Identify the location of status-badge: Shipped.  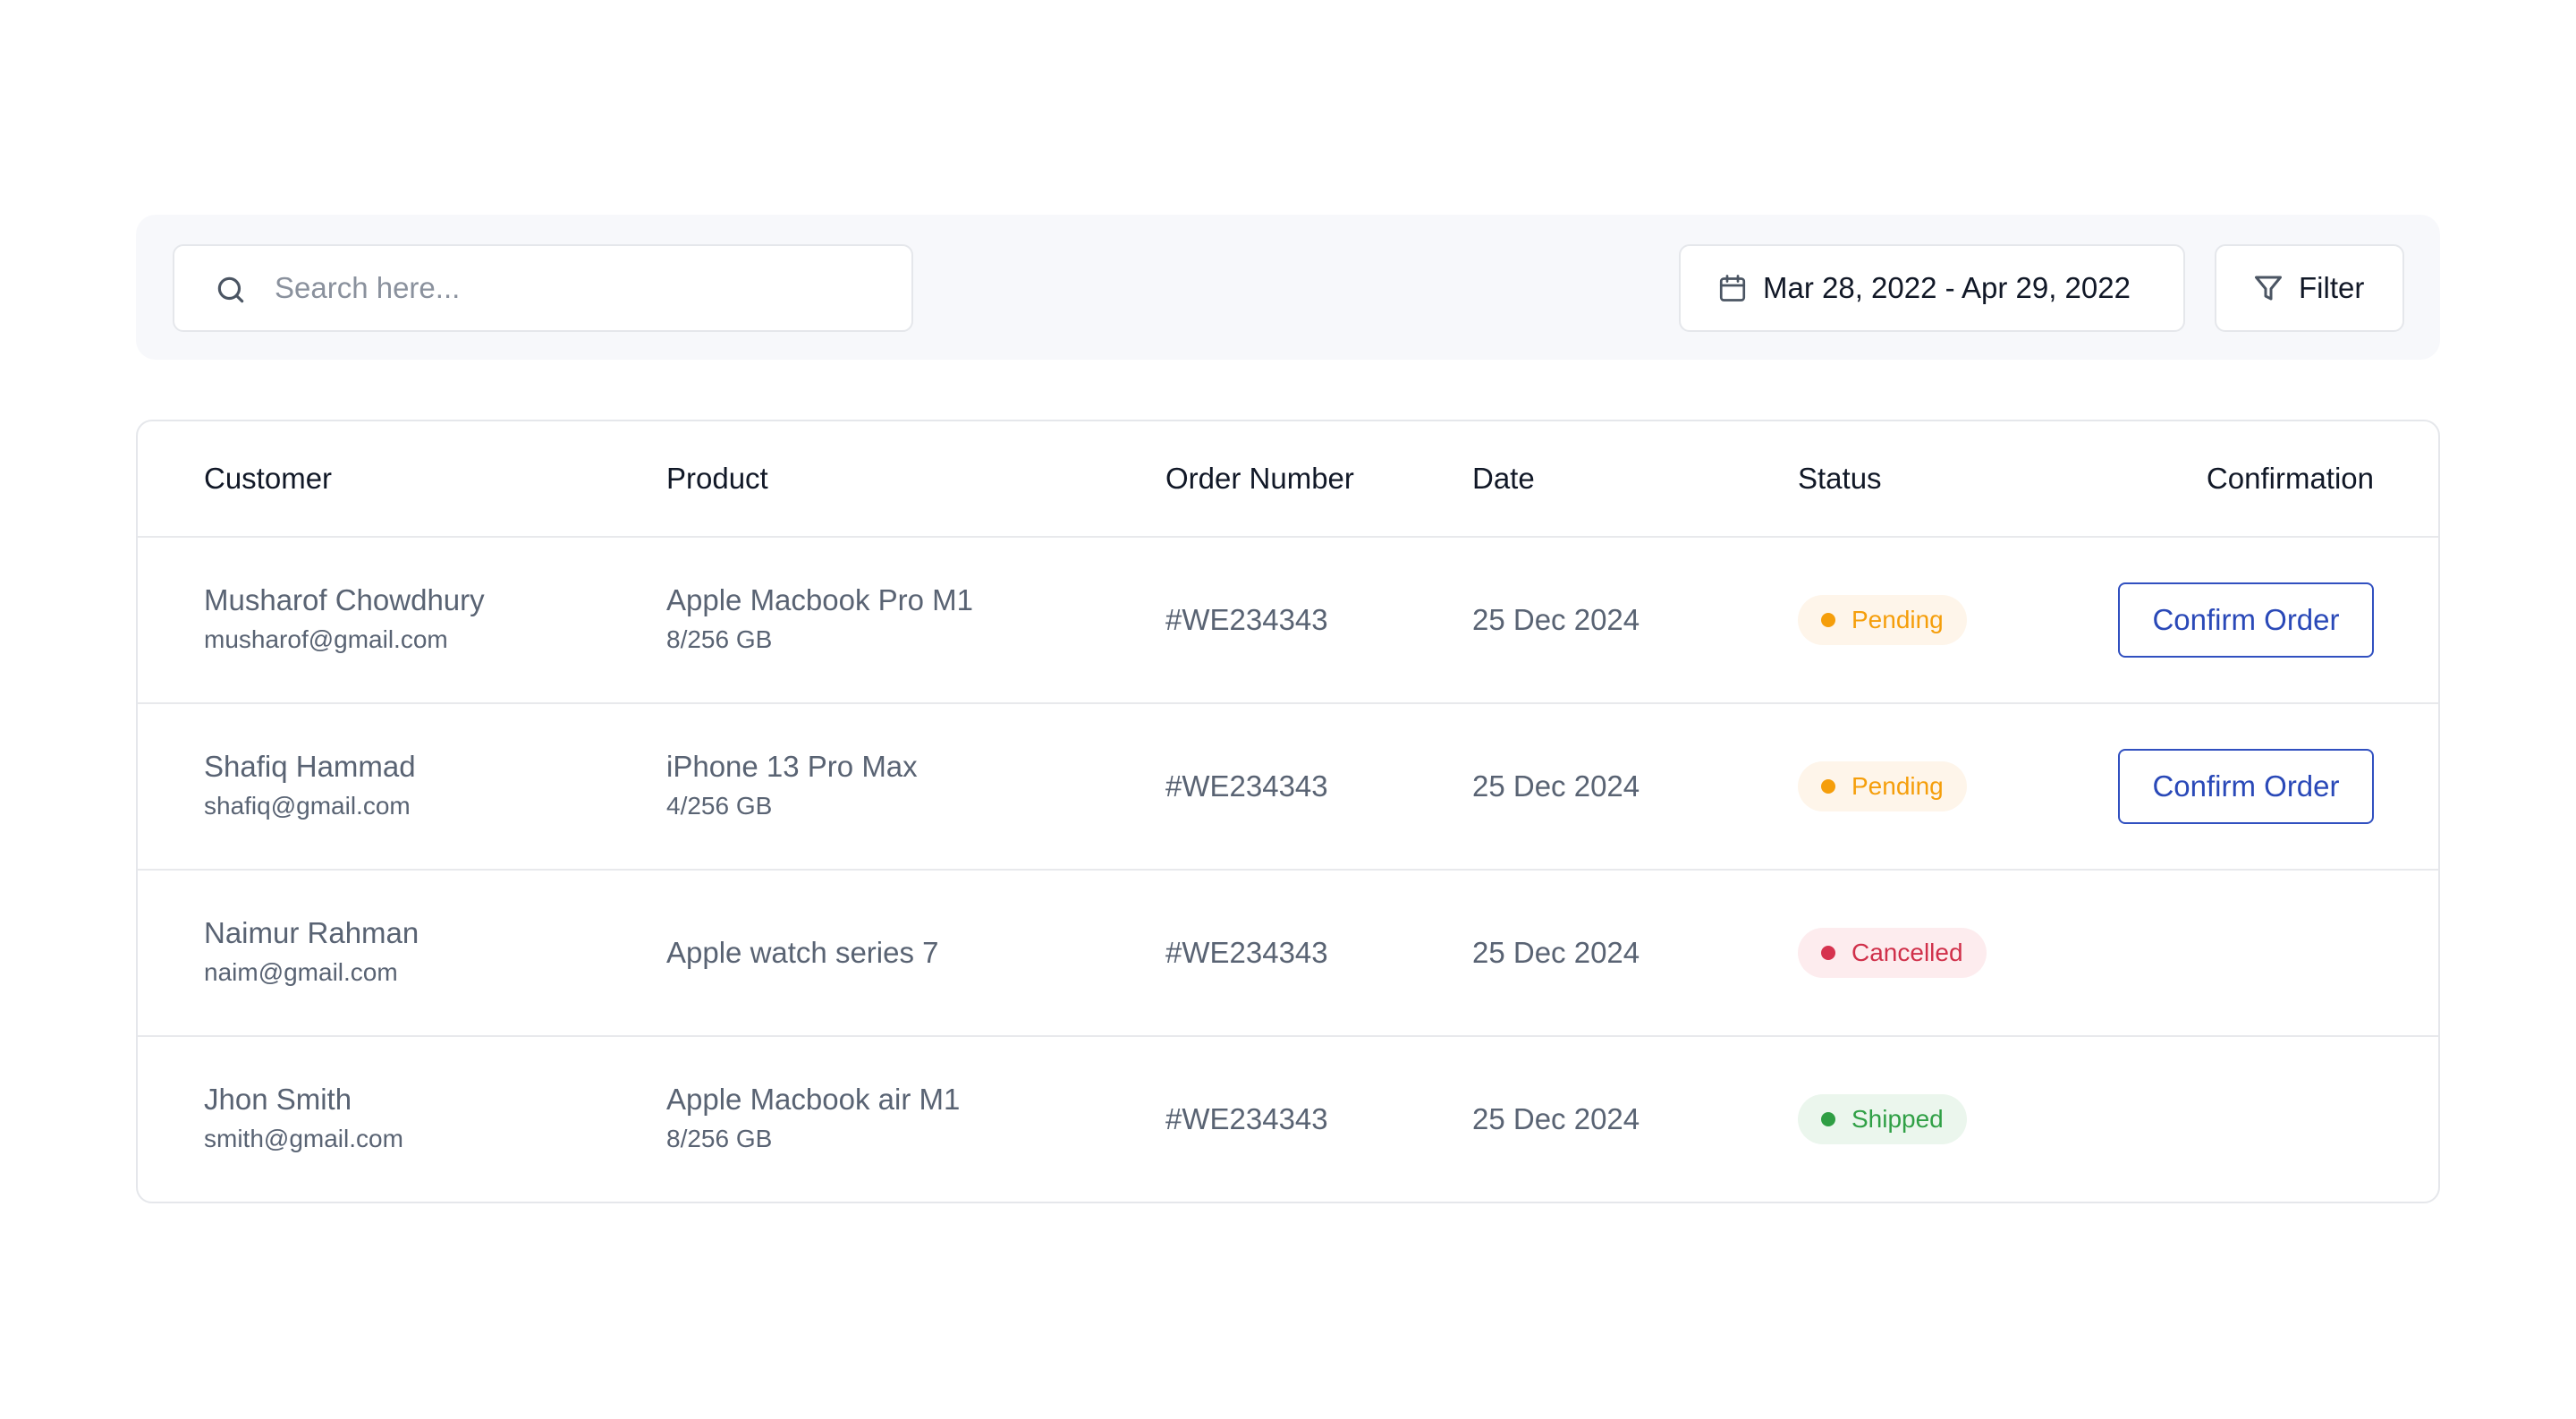
(1882, 1119).